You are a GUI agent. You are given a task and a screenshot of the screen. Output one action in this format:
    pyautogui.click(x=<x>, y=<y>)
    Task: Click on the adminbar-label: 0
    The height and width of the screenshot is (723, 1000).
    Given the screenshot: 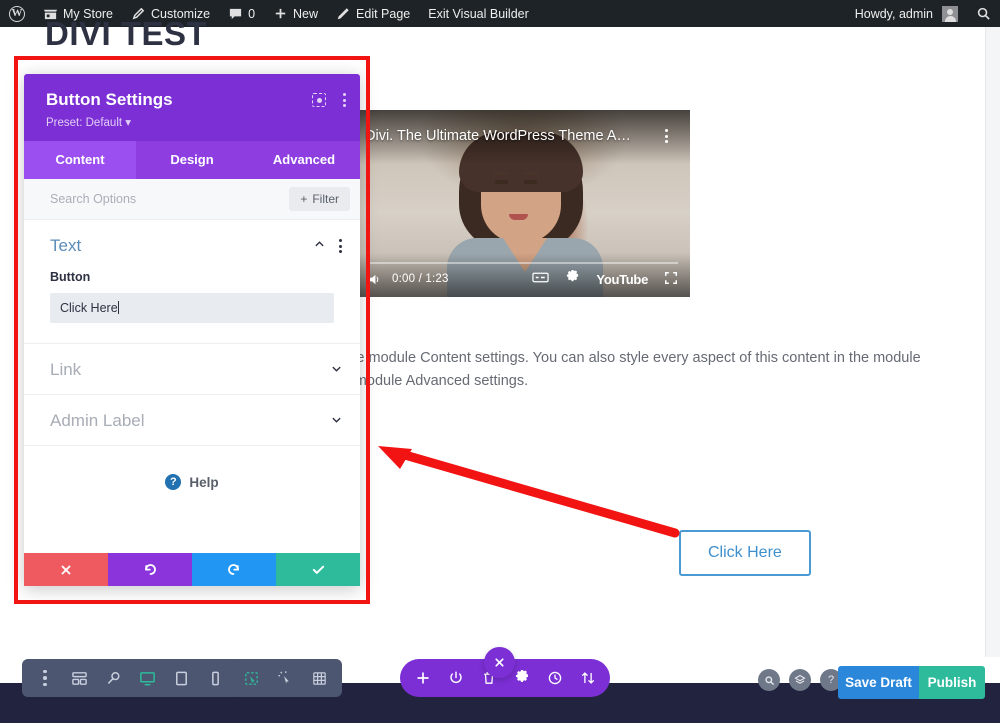 What is the action you would take?
    pyautogui.click(x=252, y=13)
    